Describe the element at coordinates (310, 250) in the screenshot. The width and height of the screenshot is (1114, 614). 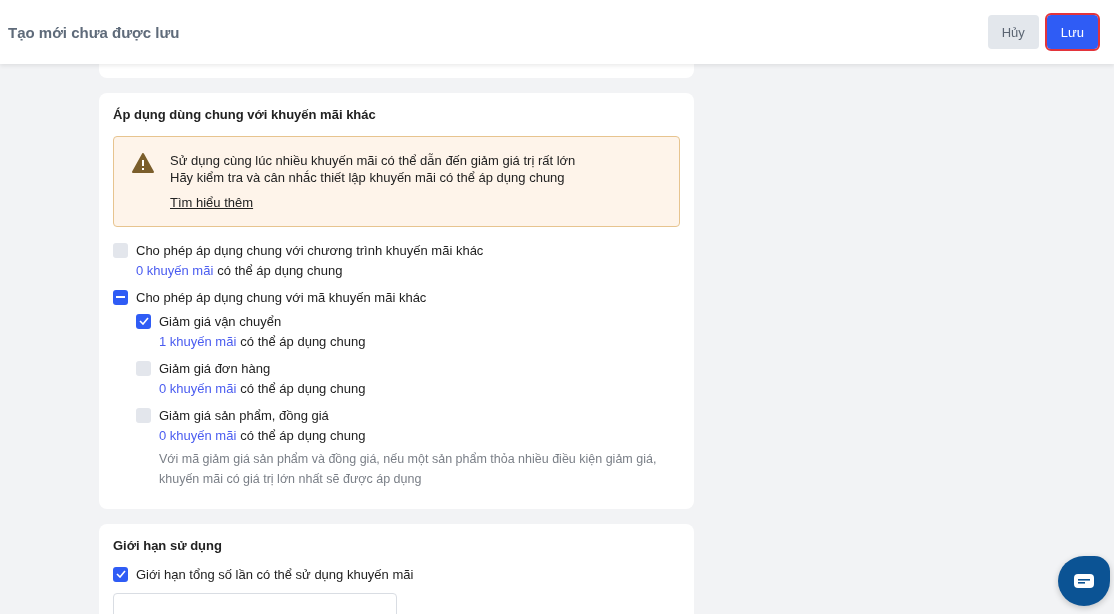
I see `checkbox-label: Cho phép áp dụng chung với chương trình khuyến mãi khác` at that location.